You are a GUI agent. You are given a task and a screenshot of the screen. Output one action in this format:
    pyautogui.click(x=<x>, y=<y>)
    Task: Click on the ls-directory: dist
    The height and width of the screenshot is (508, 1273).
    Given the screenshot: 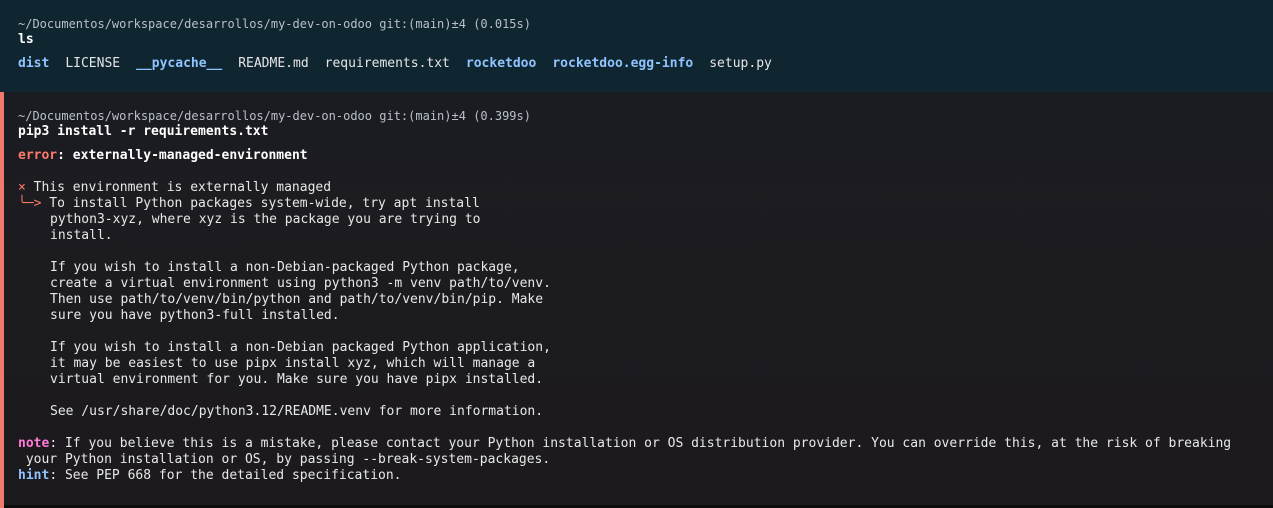 What is the action you would take?
    pyautogui.click(x=34, y=63)
    